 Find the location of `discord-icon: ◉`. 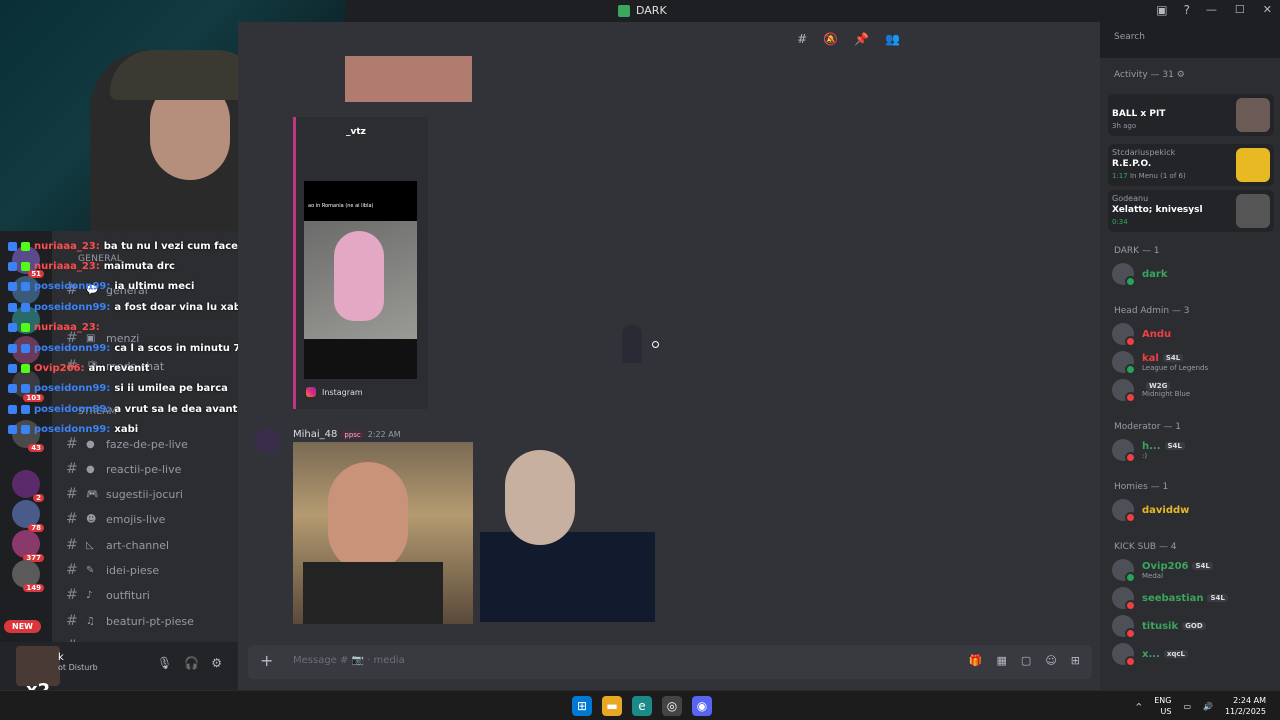

discord-icon: ◉ is located at coordinates (702, 706).